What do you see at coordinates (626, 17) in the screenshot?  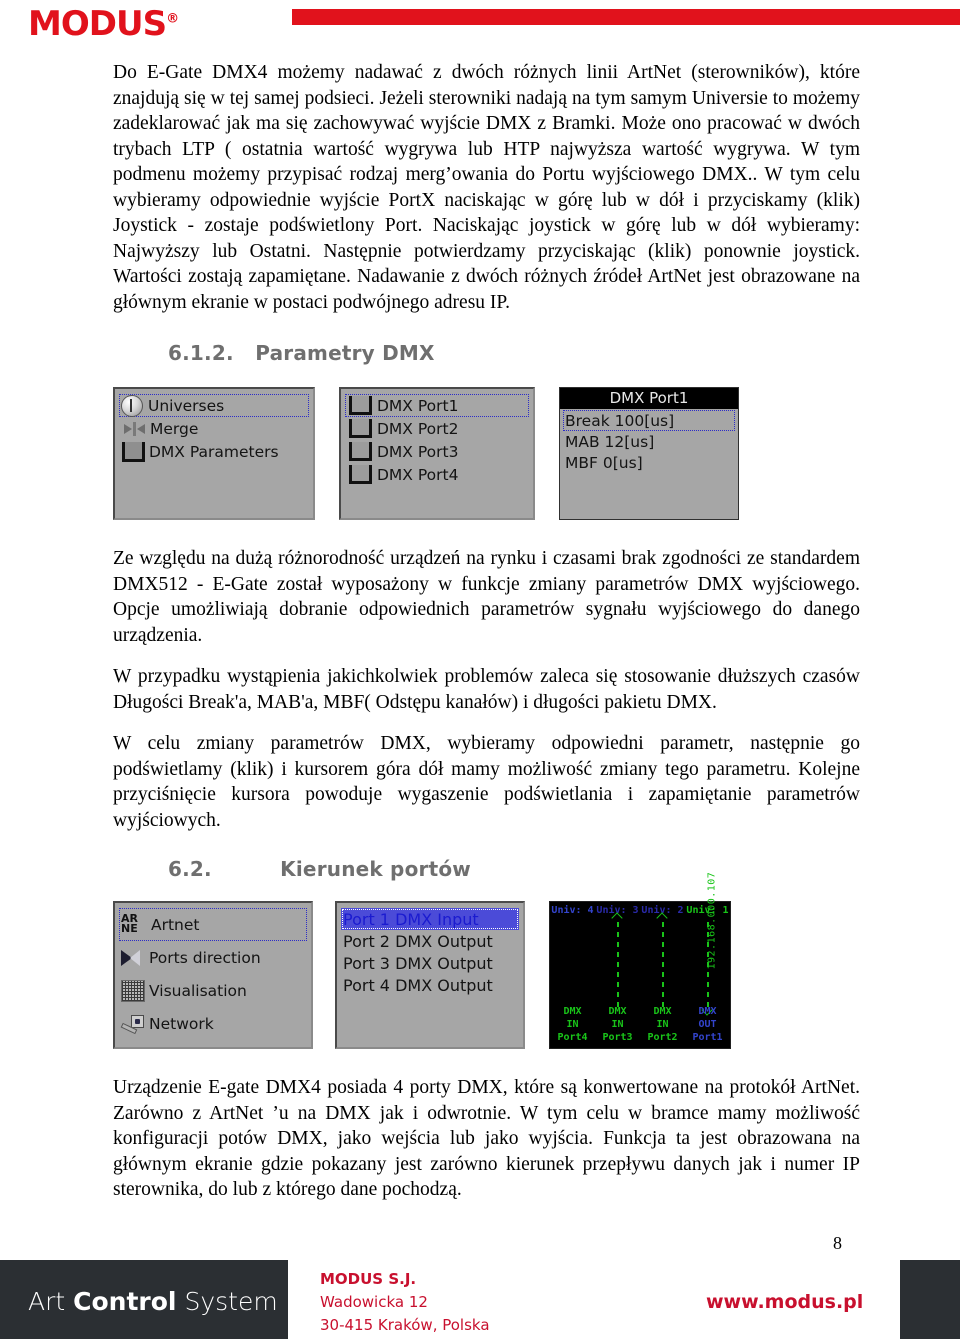 I see `header-red-bar` at bounding box center [626, 17].